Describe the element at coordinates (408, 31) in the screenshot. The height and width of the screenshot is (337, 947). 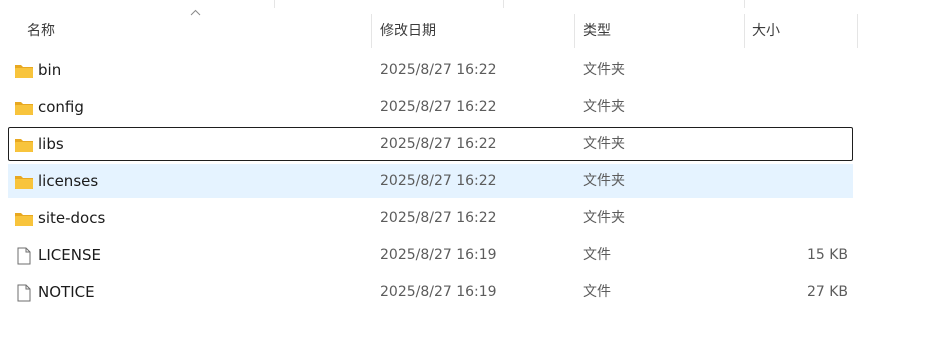
I see `column-header-date-label: 修改日期` at that location.